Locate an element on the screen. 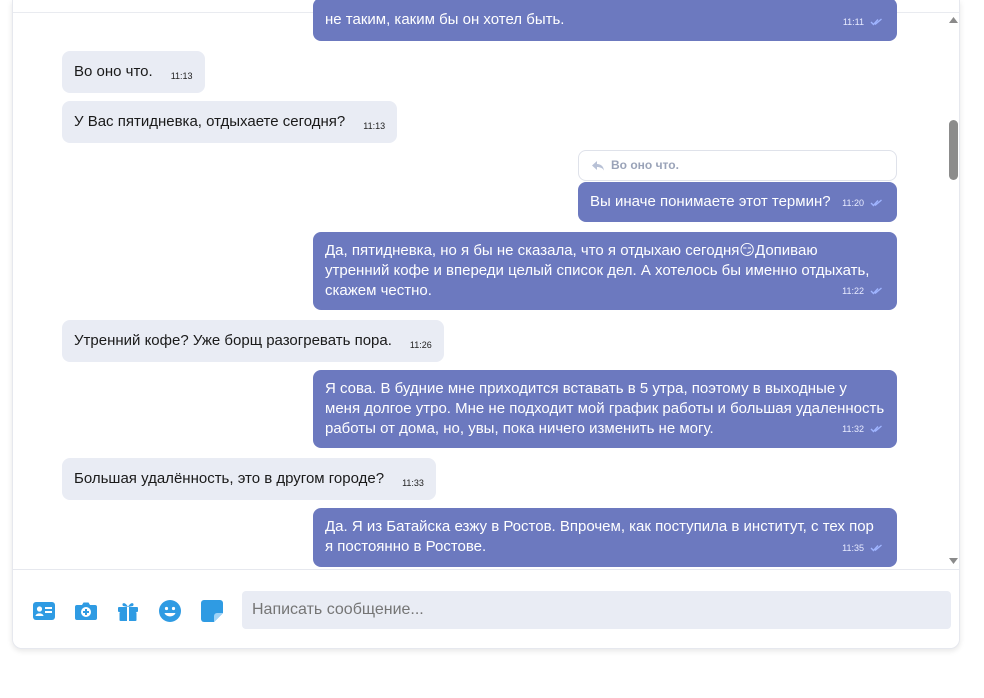 This screenshot has width=984, height=698. scrollbar-thumb is located at coordinates (953, 150).